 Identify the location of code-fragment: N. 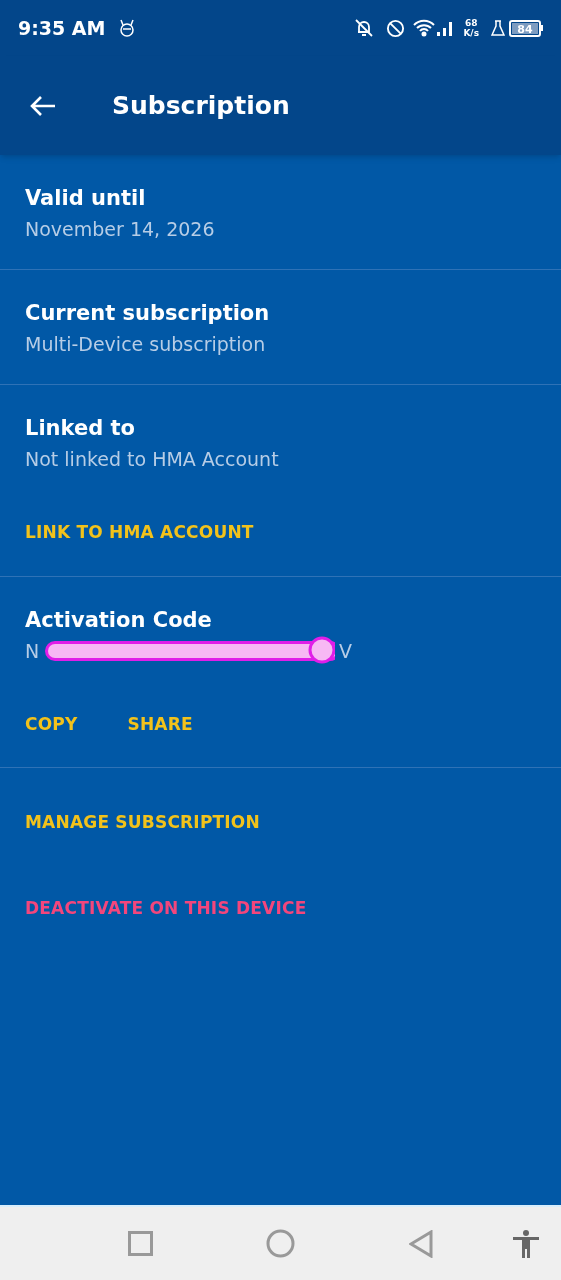
(32, 651).